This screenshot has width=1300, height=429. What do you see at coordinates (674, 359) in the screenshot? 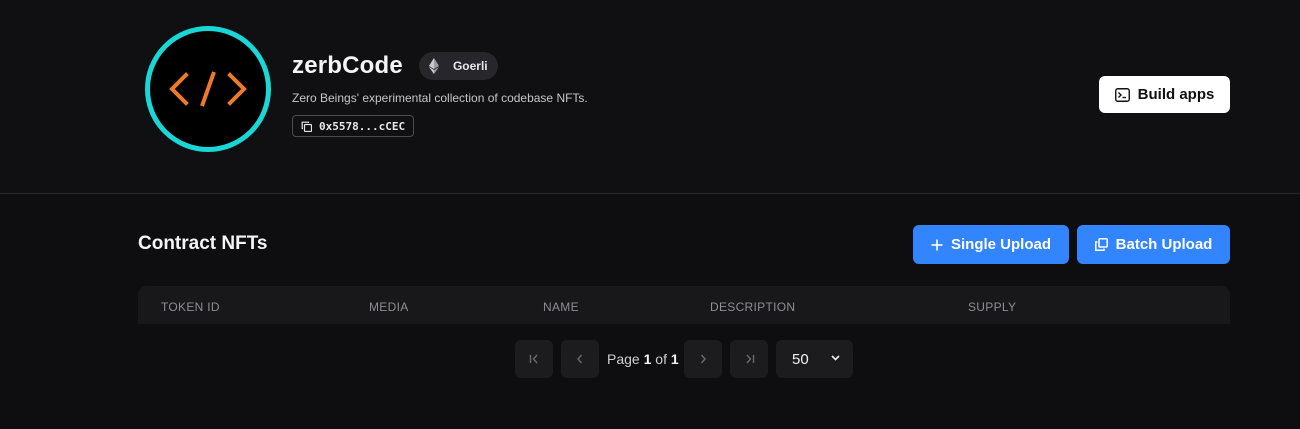
I see `total-pages: 1` at bounding box center [674, 359].